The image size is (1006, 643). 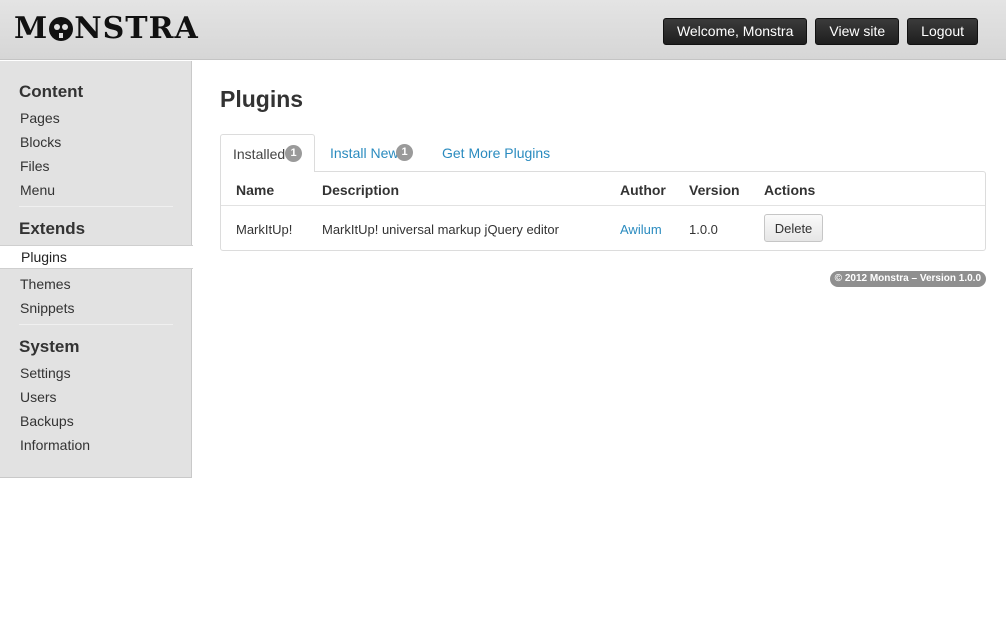 I want to click on sidebar-item-information: Information, so click(x=55, y=445).